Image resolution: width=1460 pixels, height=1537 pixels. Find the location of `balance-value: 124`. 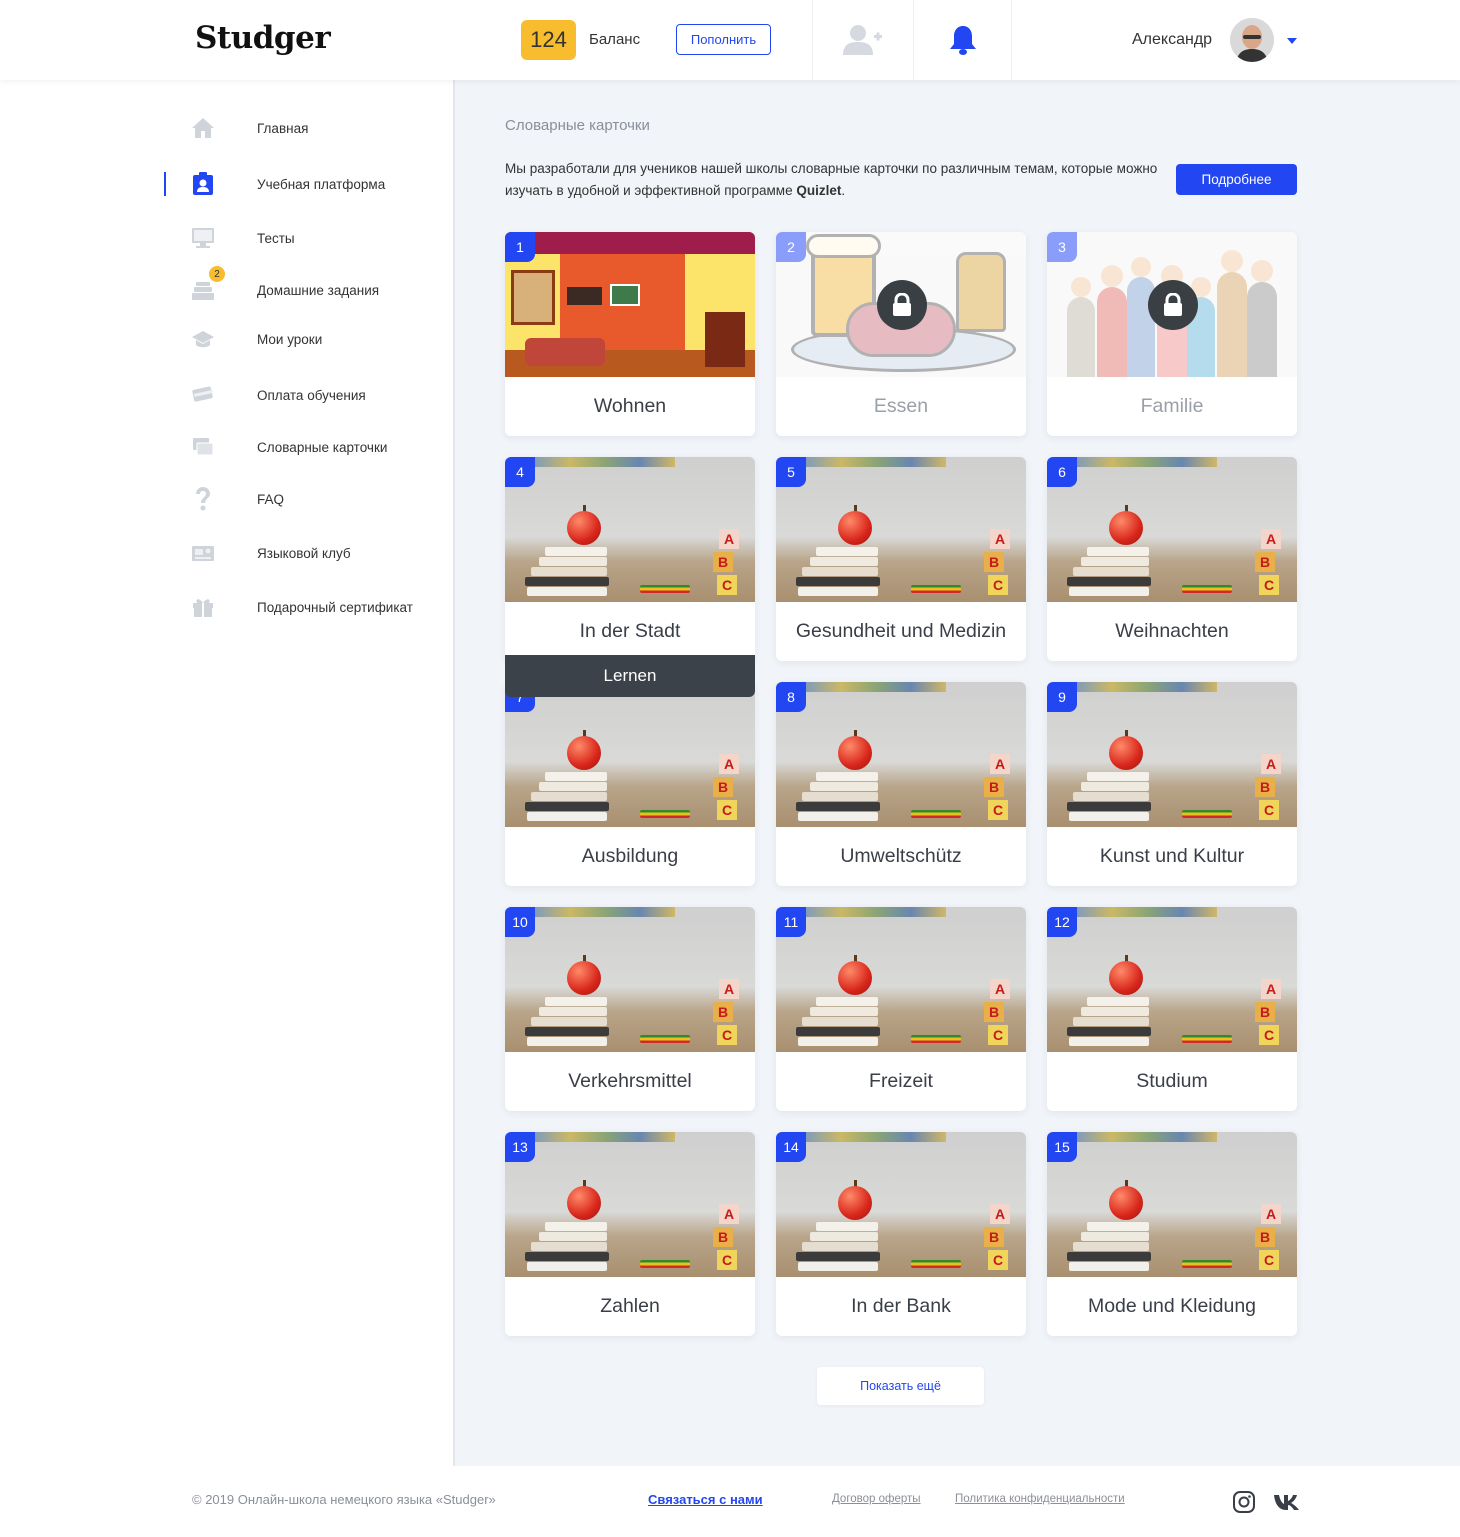

balance-value: 124 is located at coordinates (548, 40).